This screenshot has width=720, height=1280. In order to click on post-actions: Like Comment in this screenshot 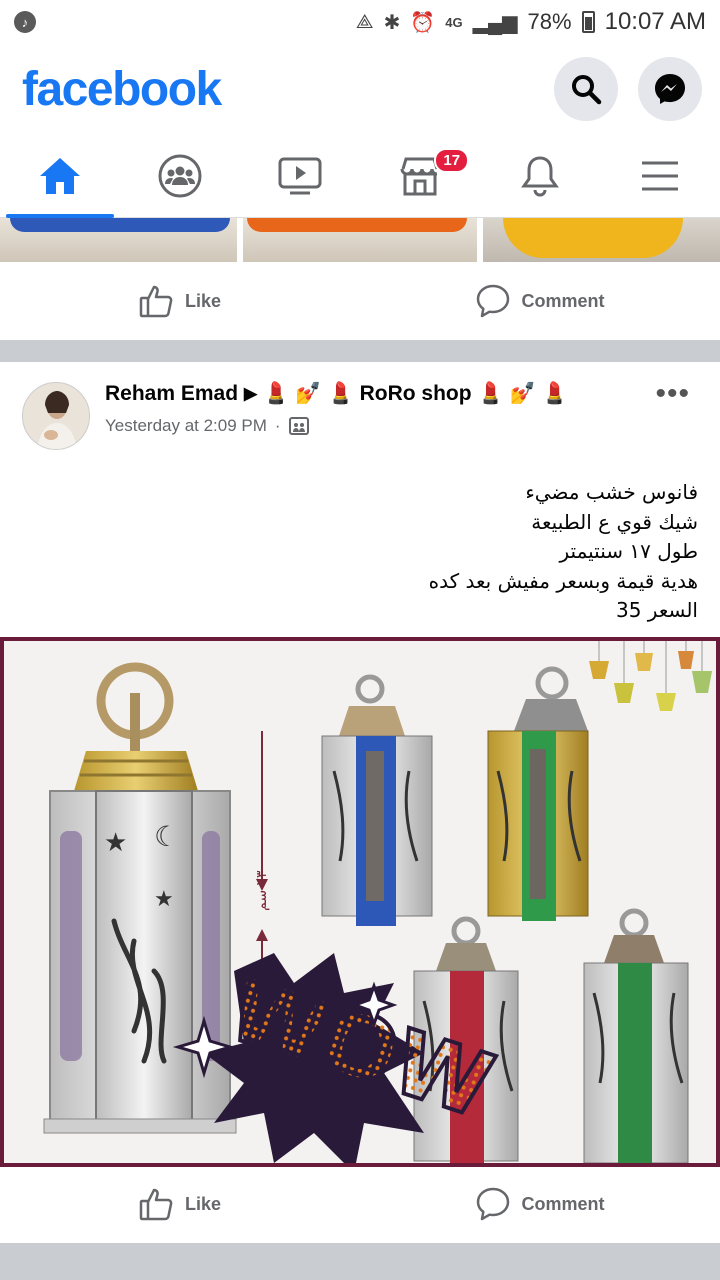, I will do `click(360, 1204)`.